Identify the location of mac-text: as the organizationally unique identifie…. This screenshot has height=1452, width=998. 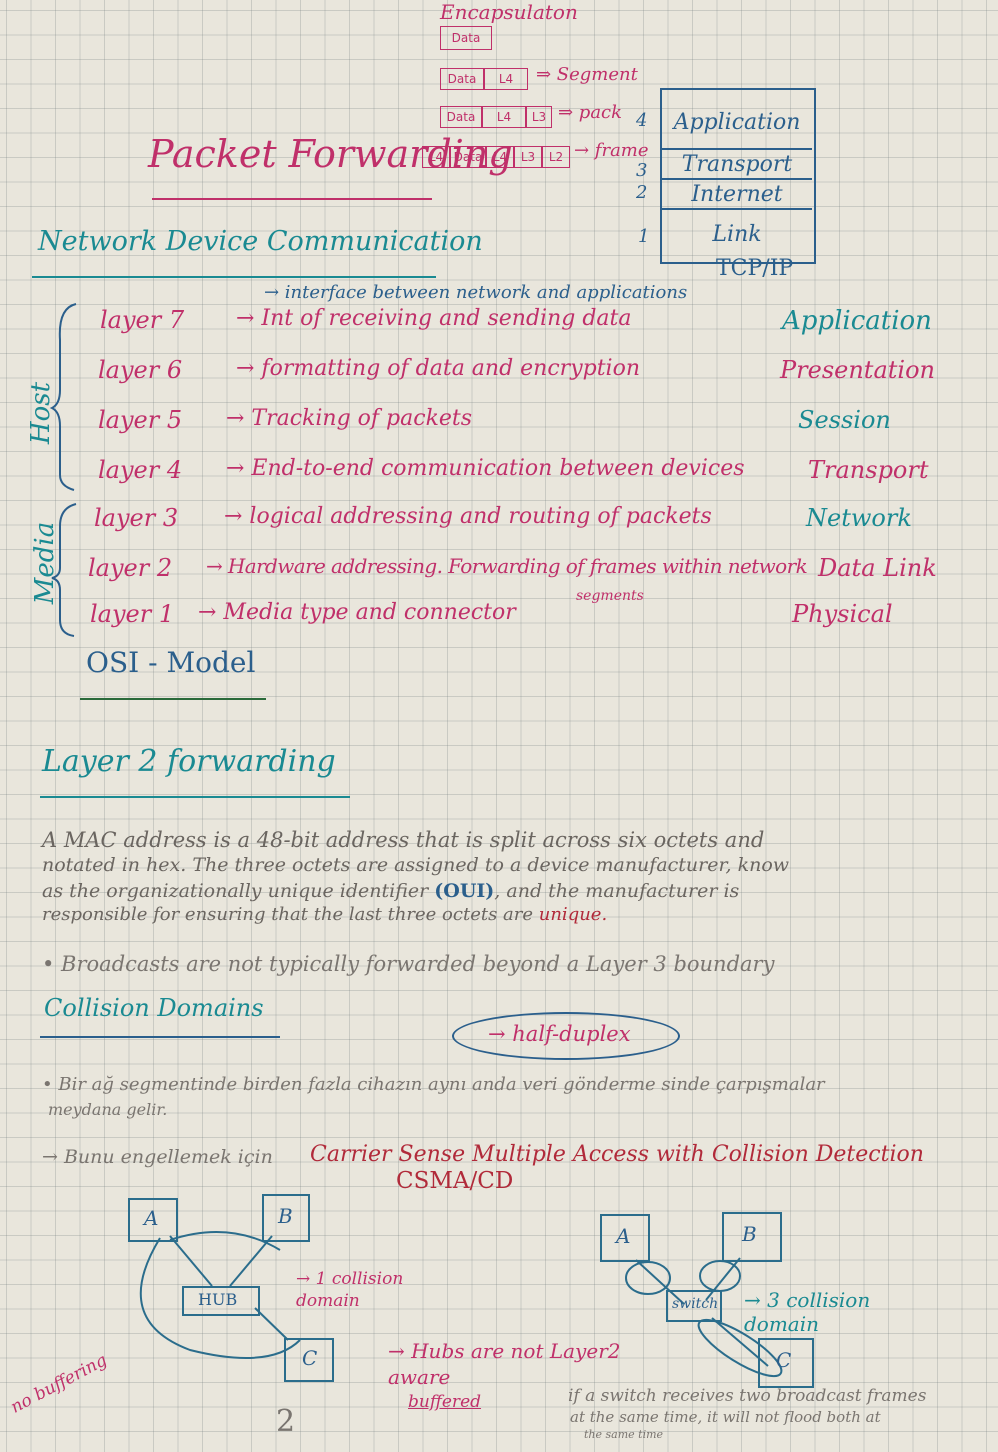
(238, 891).